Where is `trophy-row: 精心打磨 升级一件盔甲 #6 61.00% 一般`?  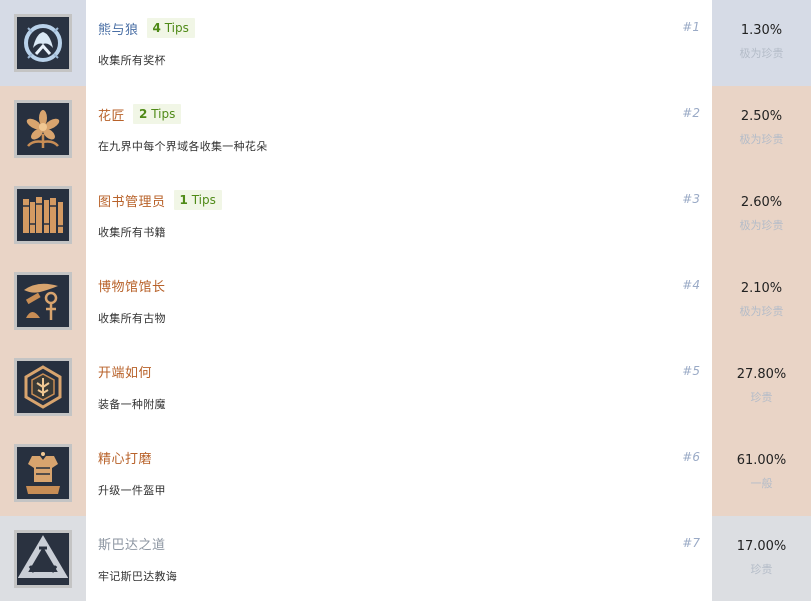
trophy-row: 精心打磨 升级一件盔甲 #6 61.00% 一般 is located at coordinates (405, 473).